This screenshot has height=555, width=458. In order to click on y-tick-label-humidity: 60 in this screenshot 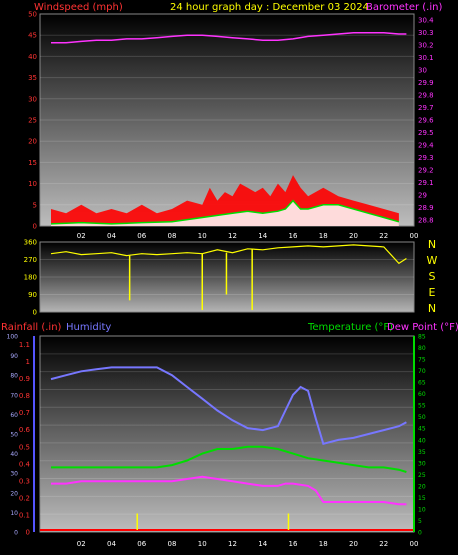, I will do `click(14, 415)`.